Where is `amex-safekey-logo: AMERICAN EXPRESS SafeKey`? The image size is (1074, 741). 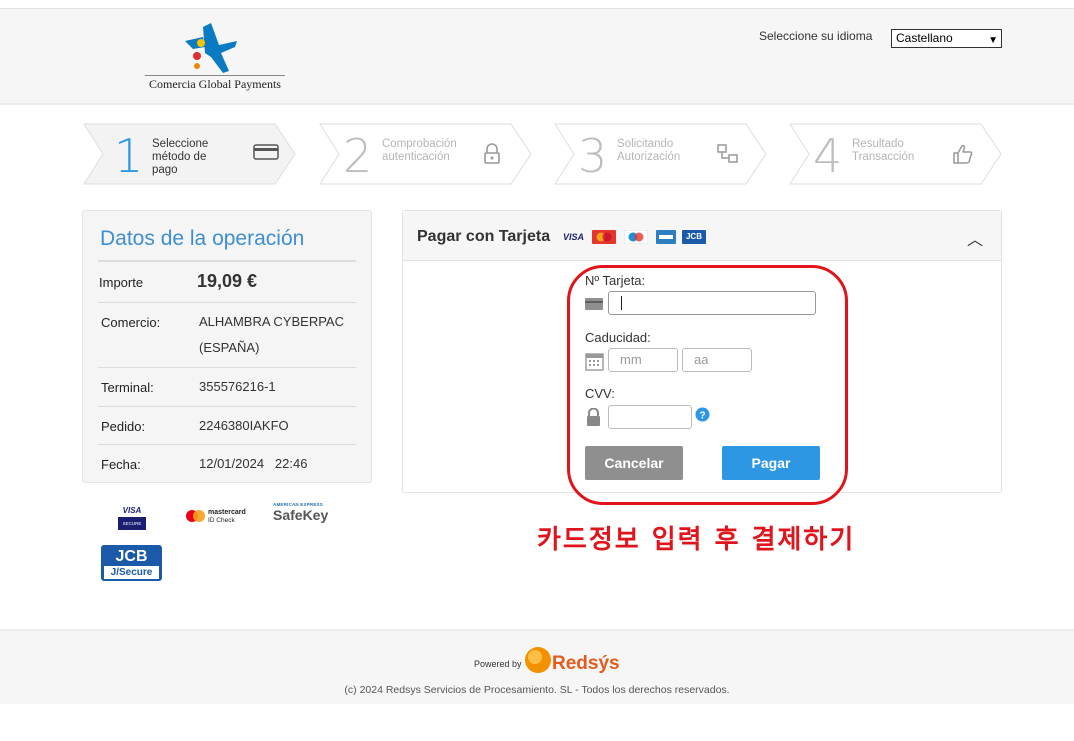 amex-safekey-logo: AMERICAN EXPRESS SafeKey is located at coordinates (308, 512).